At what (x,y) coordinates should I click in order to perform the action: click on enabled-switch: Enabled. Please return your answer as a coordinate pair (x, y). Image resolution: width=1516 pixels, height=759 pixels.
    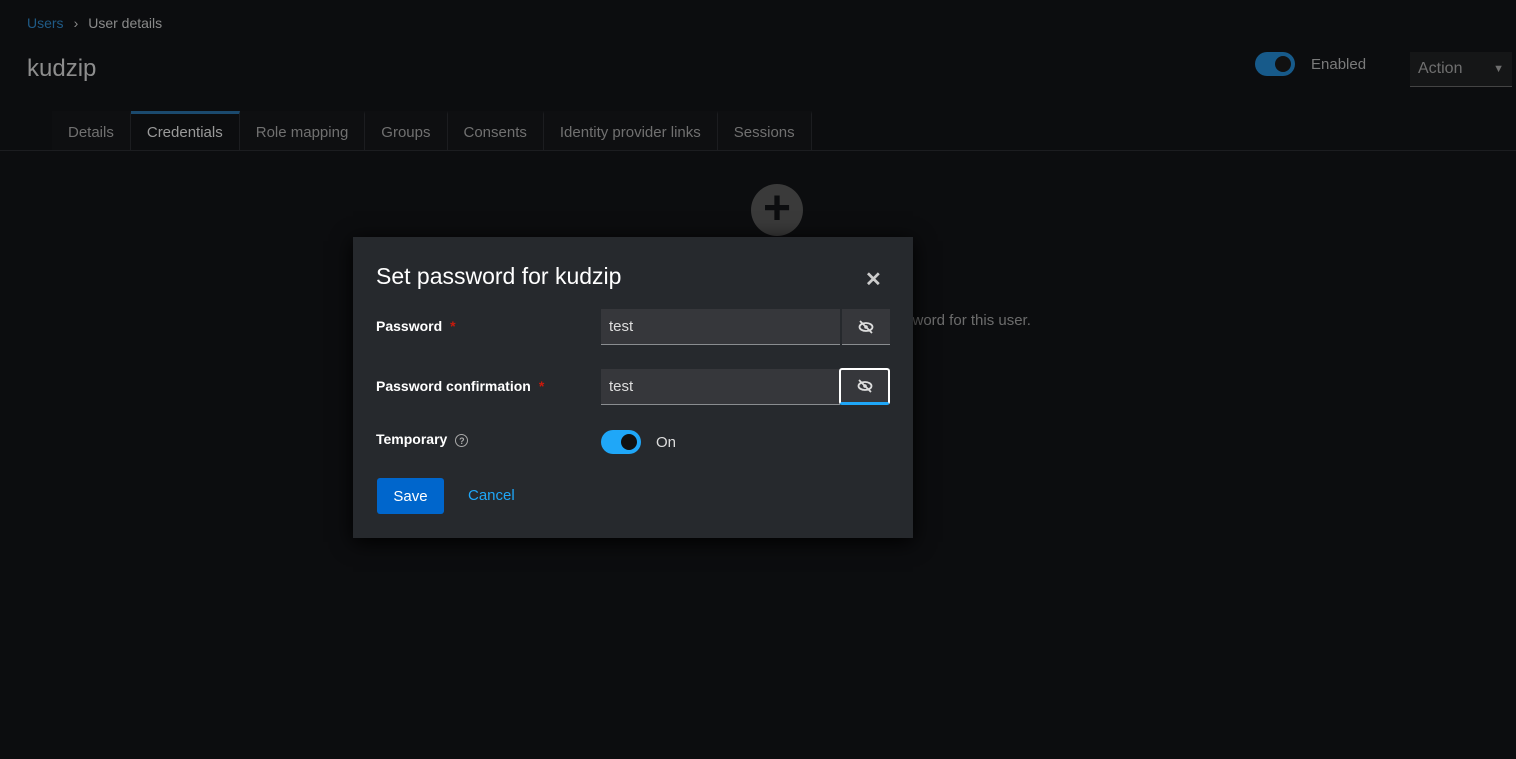
    Looking at the image, I should click on (1310, 64).